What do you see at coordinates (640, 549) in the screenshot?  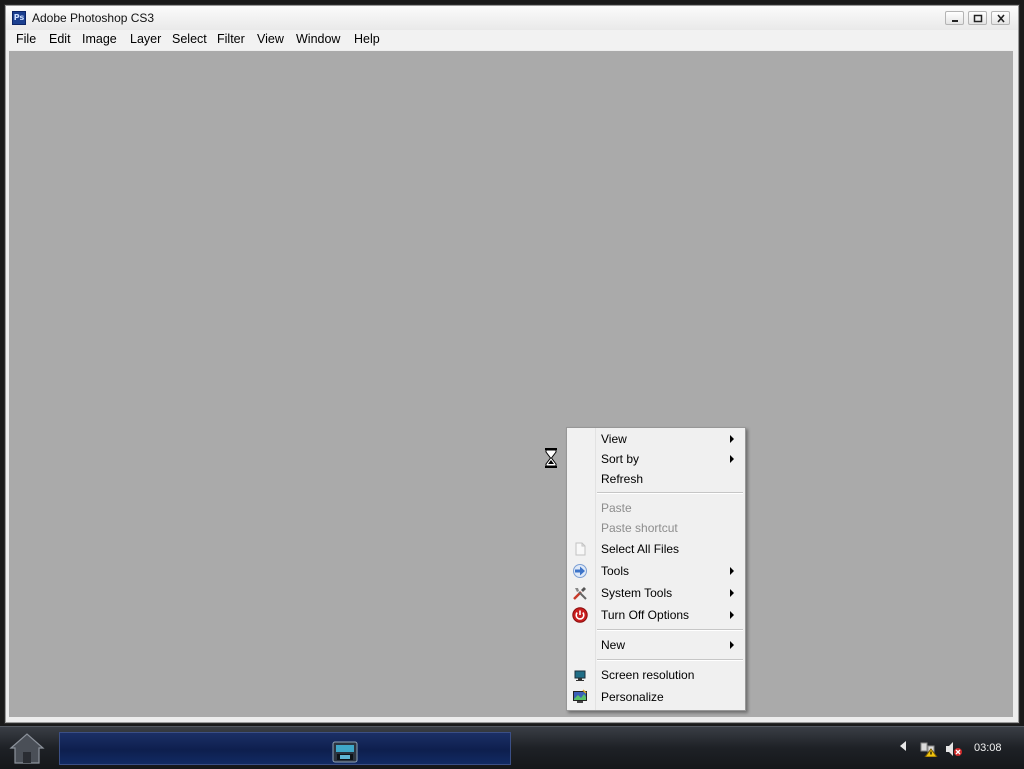 I see `context-item-label: Select All Files` at bounding box center [640, 549].